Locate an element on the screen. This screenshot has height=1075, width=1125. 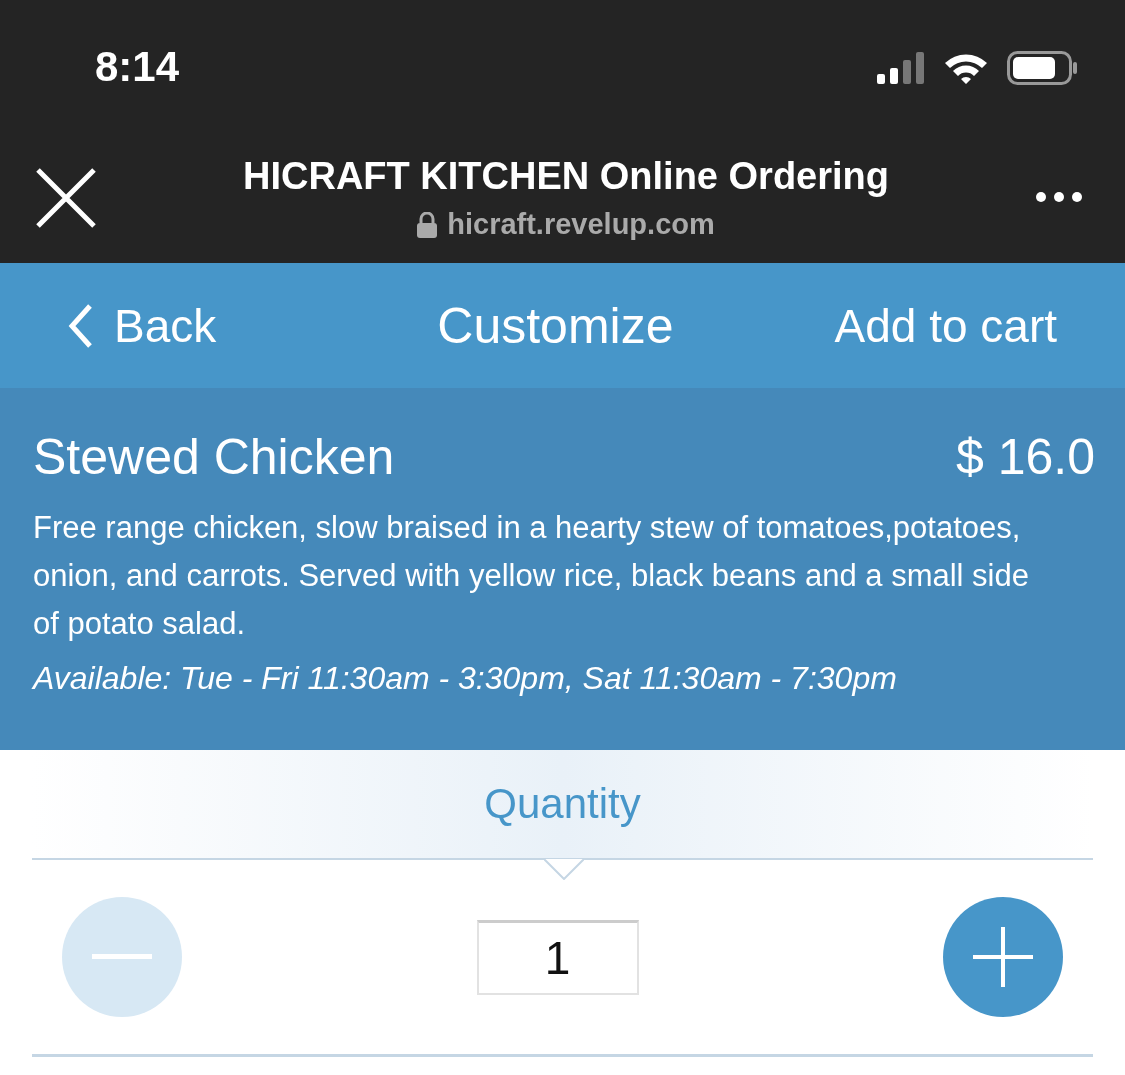
battery-icon is located at coordinates (1042, 67).